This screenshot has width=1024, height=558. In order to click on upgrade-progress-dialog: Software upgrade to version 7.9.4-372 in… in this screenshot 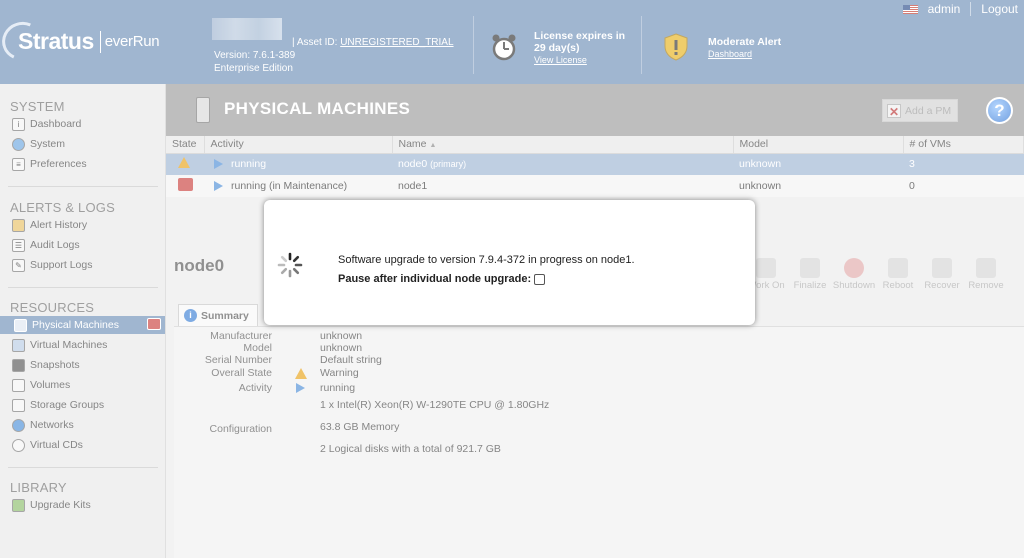, I will do `click(509, 262)`.